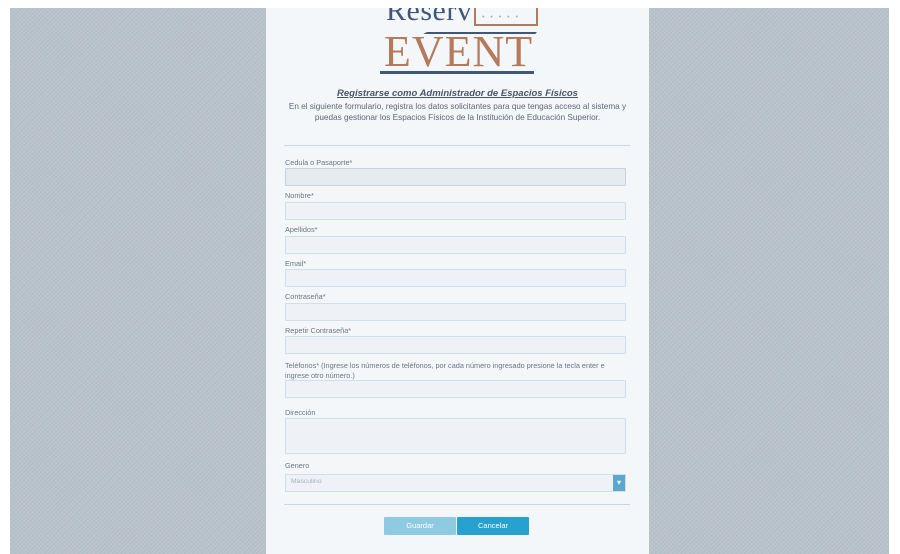 Image resolution: width=900 pixels, height=554 pixels. What do you see at coordinates (429, 17) in the screenshot?
I see `logo-text-reserv: Reserv` at bounding box center [429, 17].